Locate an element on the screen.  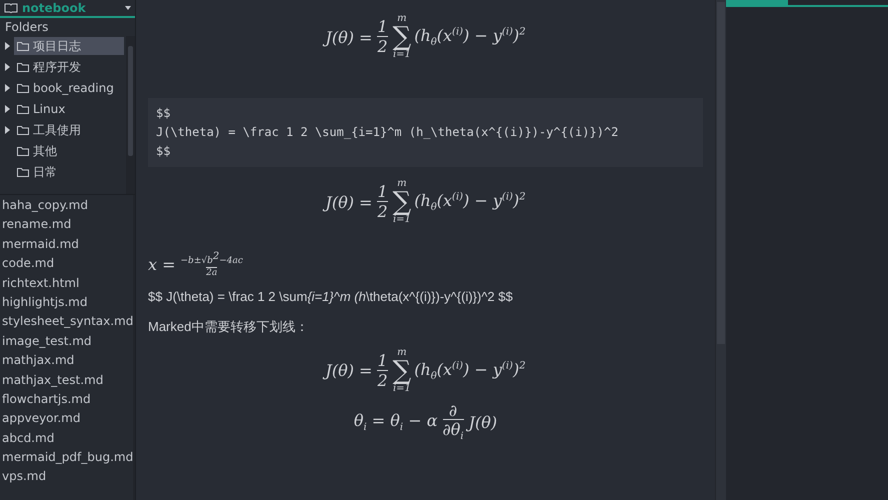
folders-label: Folders is located at coordinates (27, 27).